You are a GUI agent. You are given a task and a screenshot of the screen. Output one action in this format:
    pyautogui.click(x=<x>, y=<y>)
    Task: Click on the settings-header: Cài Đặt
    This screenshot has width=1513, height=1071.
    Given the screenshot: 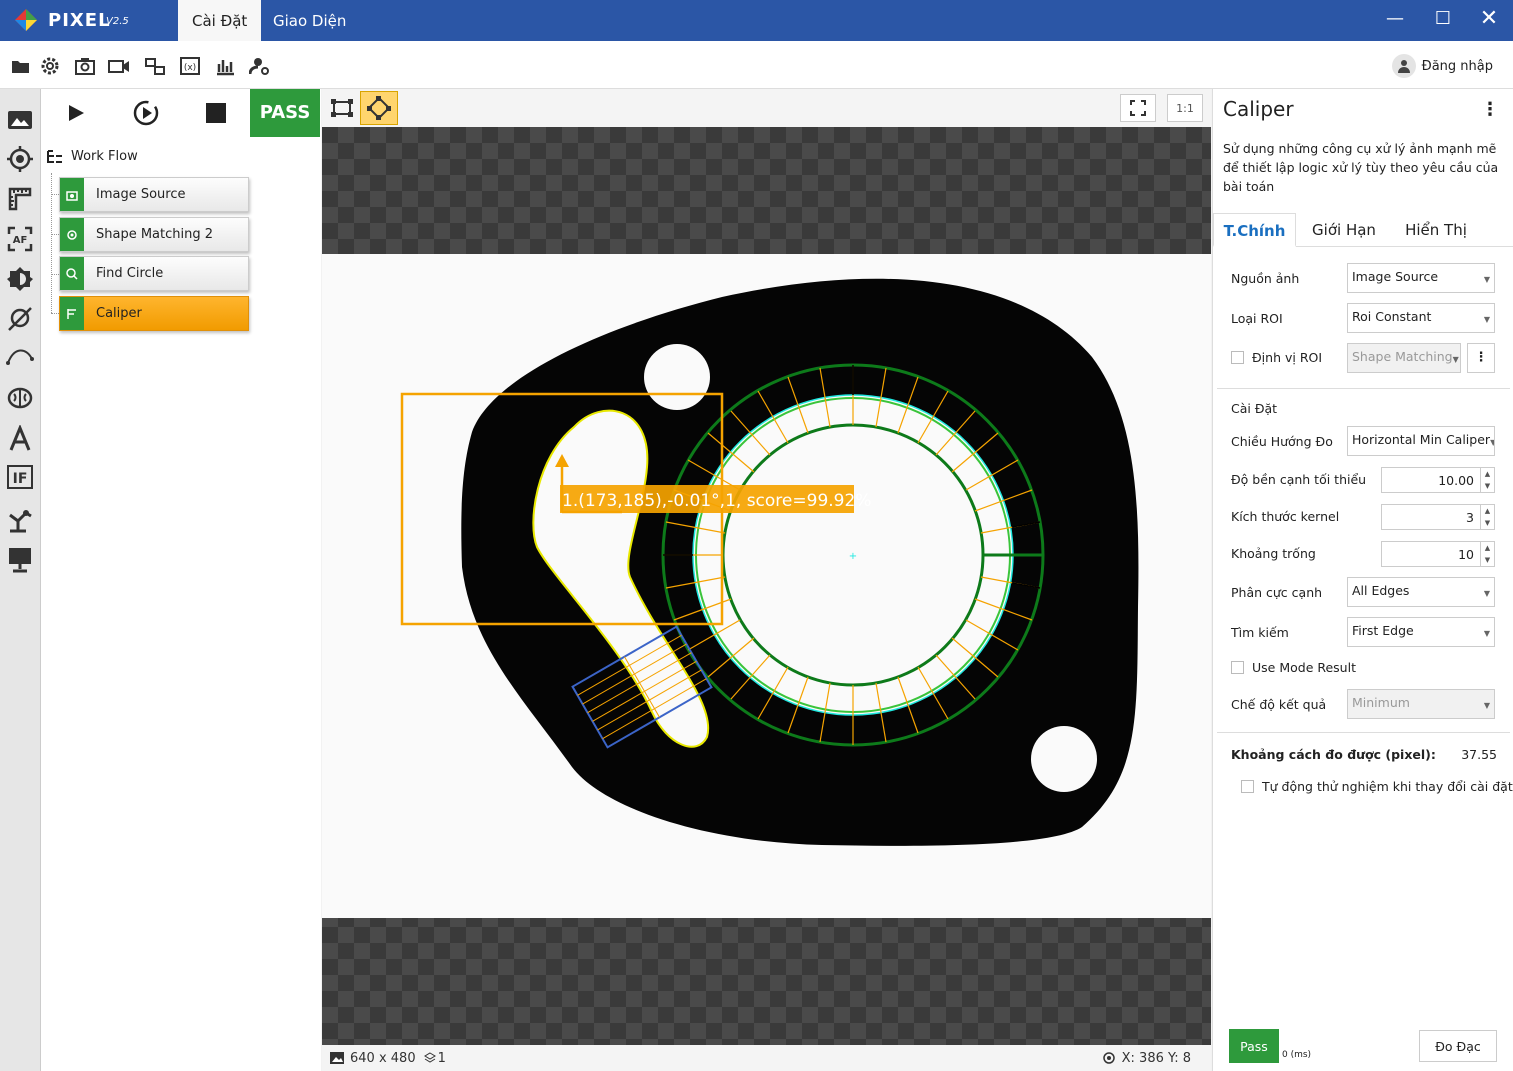 What is the action you would take?
    pyautogui.click(x=1254, y=408)
    